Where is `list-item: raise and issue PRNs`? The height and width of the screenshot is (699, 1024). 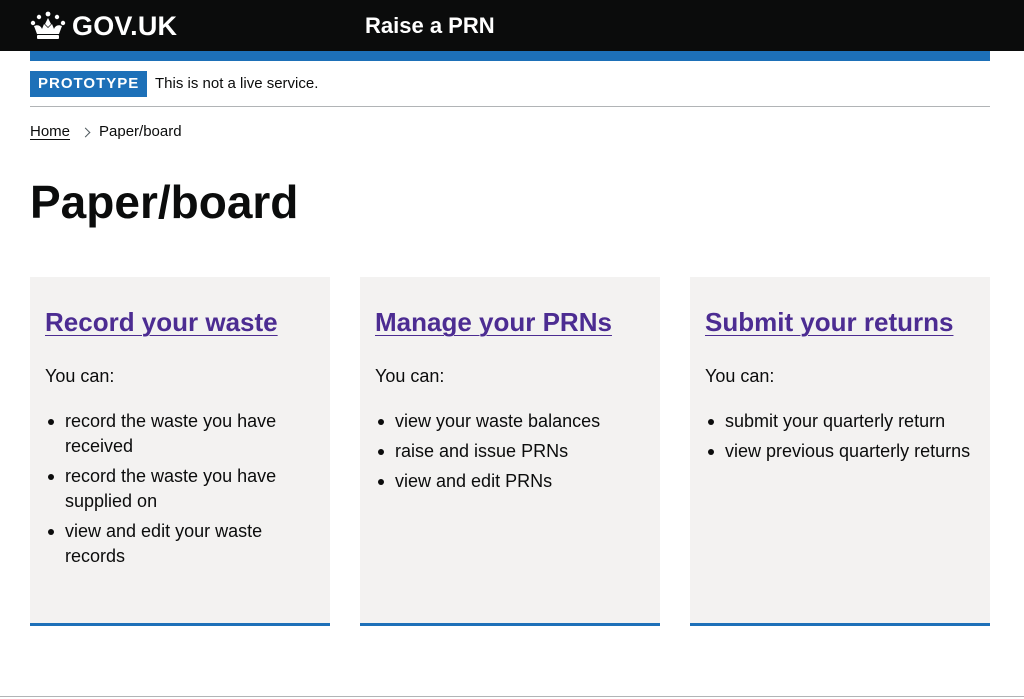 list-item: raise and issue PRNs is located at coordinates (510, 451).